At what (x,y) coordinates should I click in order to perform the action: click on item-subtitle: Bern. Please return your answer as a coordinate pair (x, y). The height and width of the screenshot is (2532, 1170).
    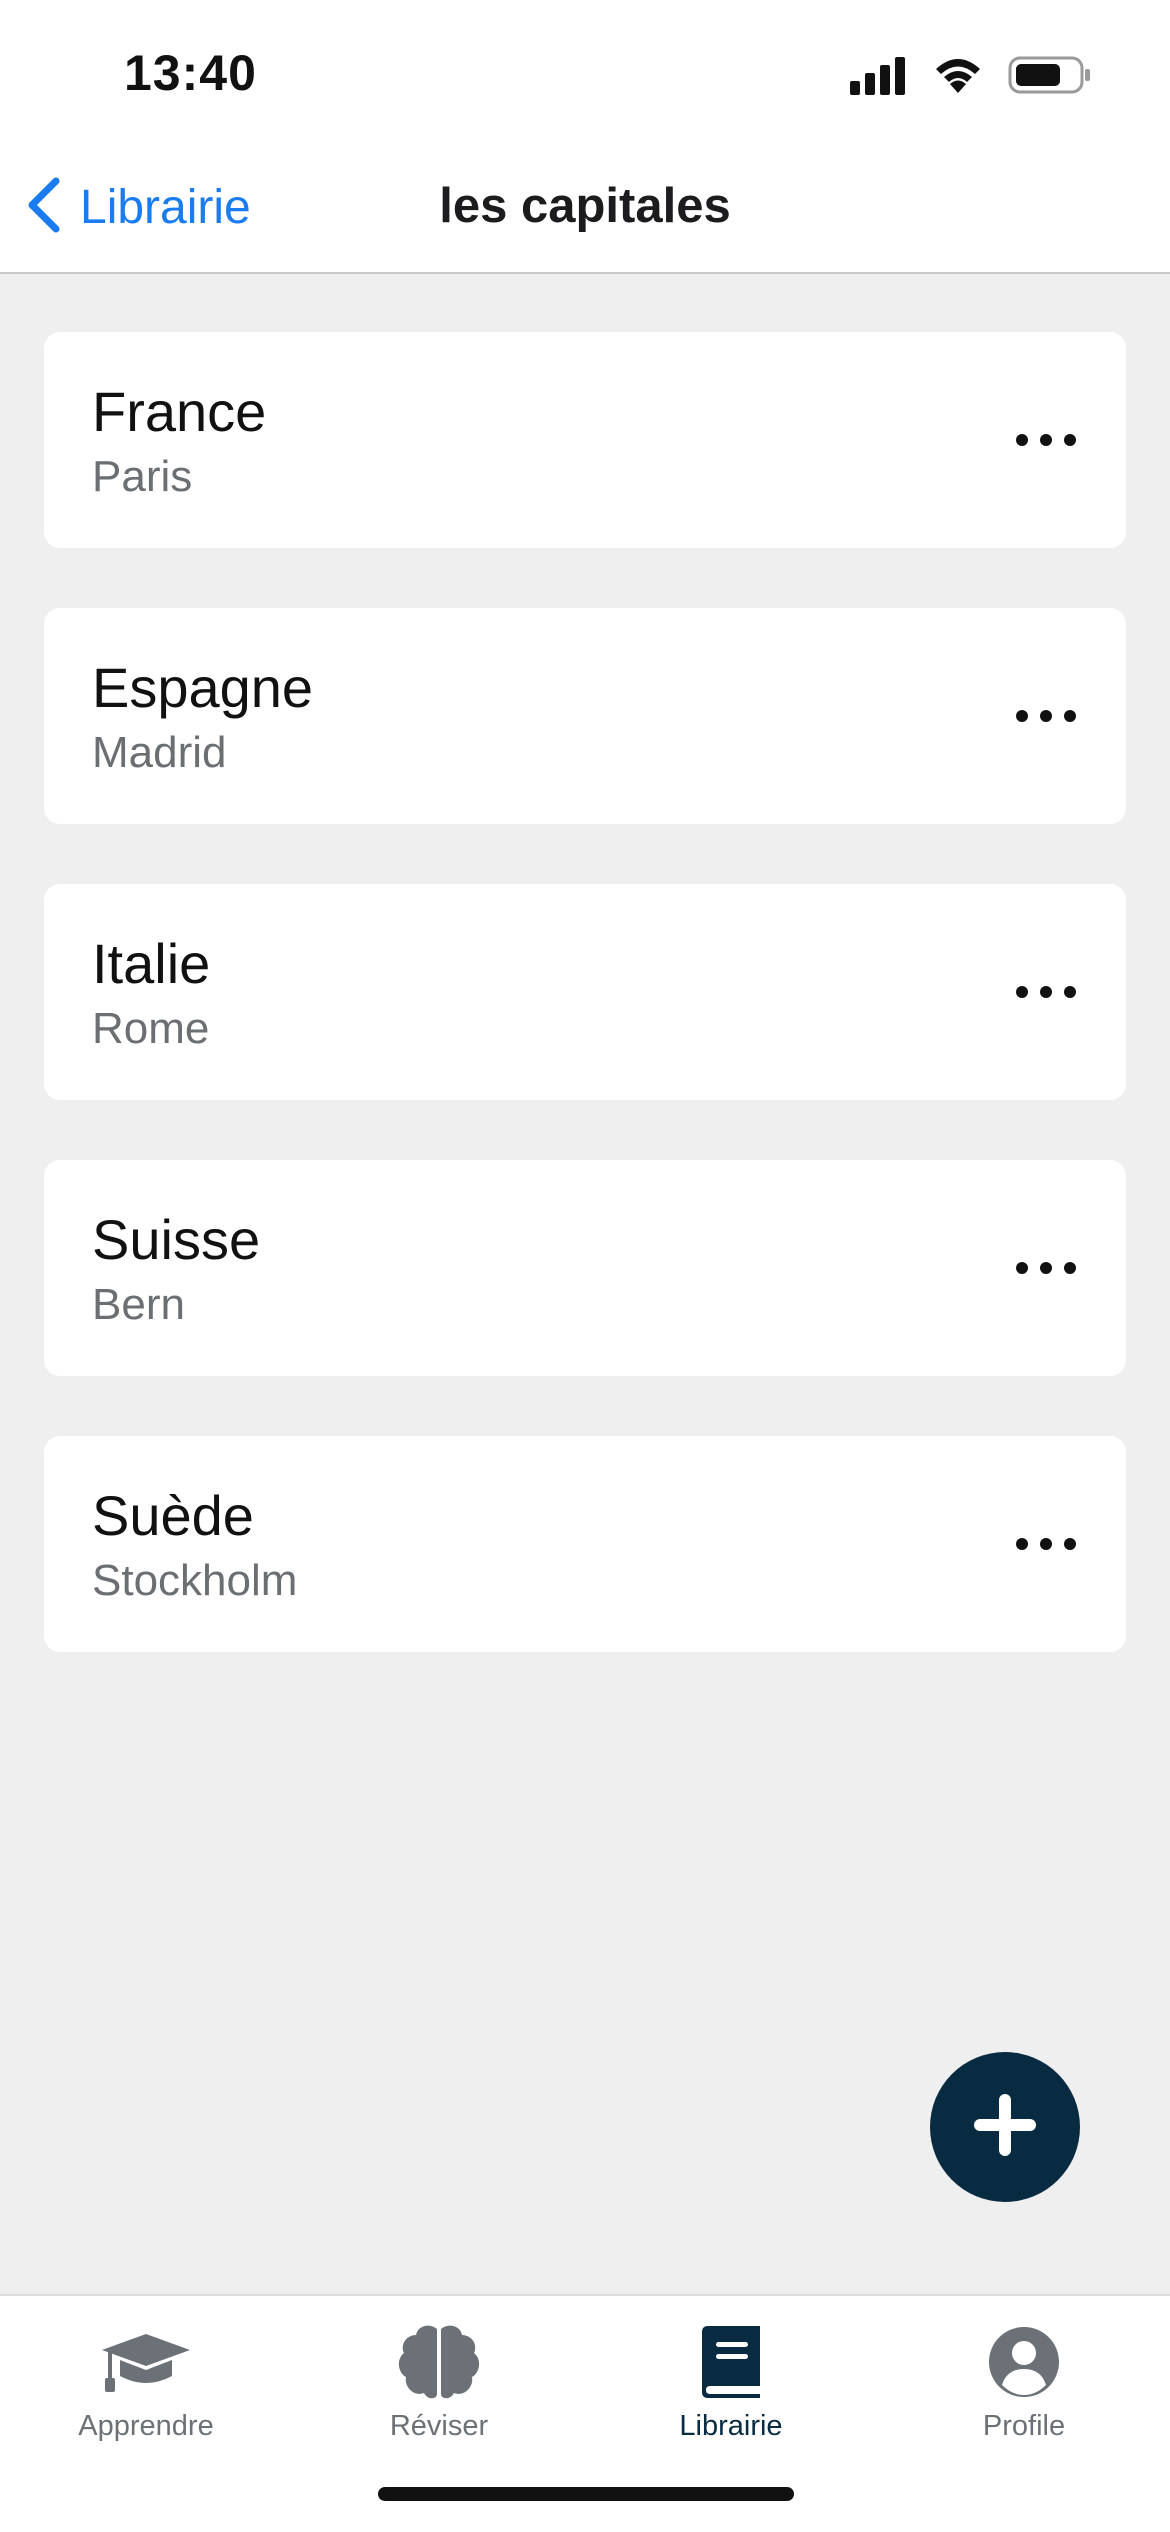
    Looking at the image, I should click on (138, 1304).